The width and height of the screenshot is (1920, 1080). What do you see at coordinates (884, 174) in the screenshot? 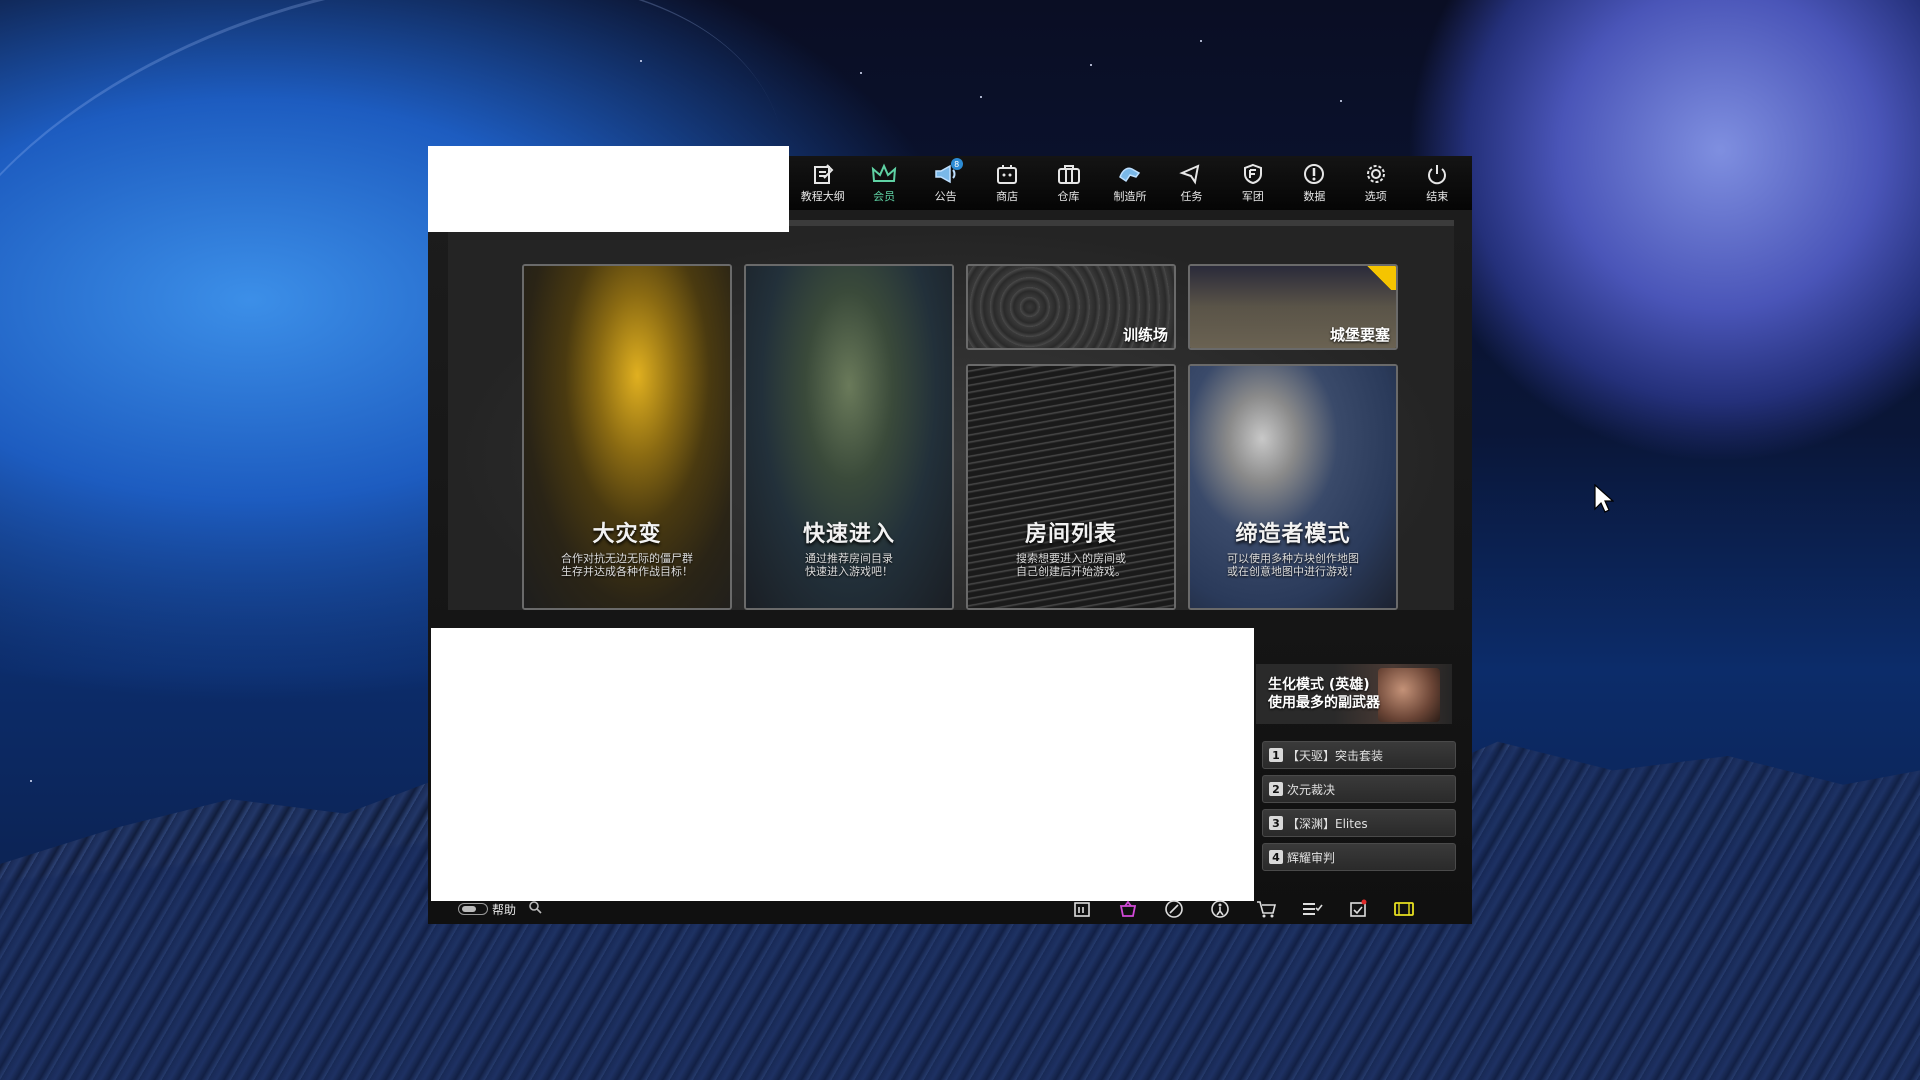
I see `crown-icon` at bounding box center [884, 174].